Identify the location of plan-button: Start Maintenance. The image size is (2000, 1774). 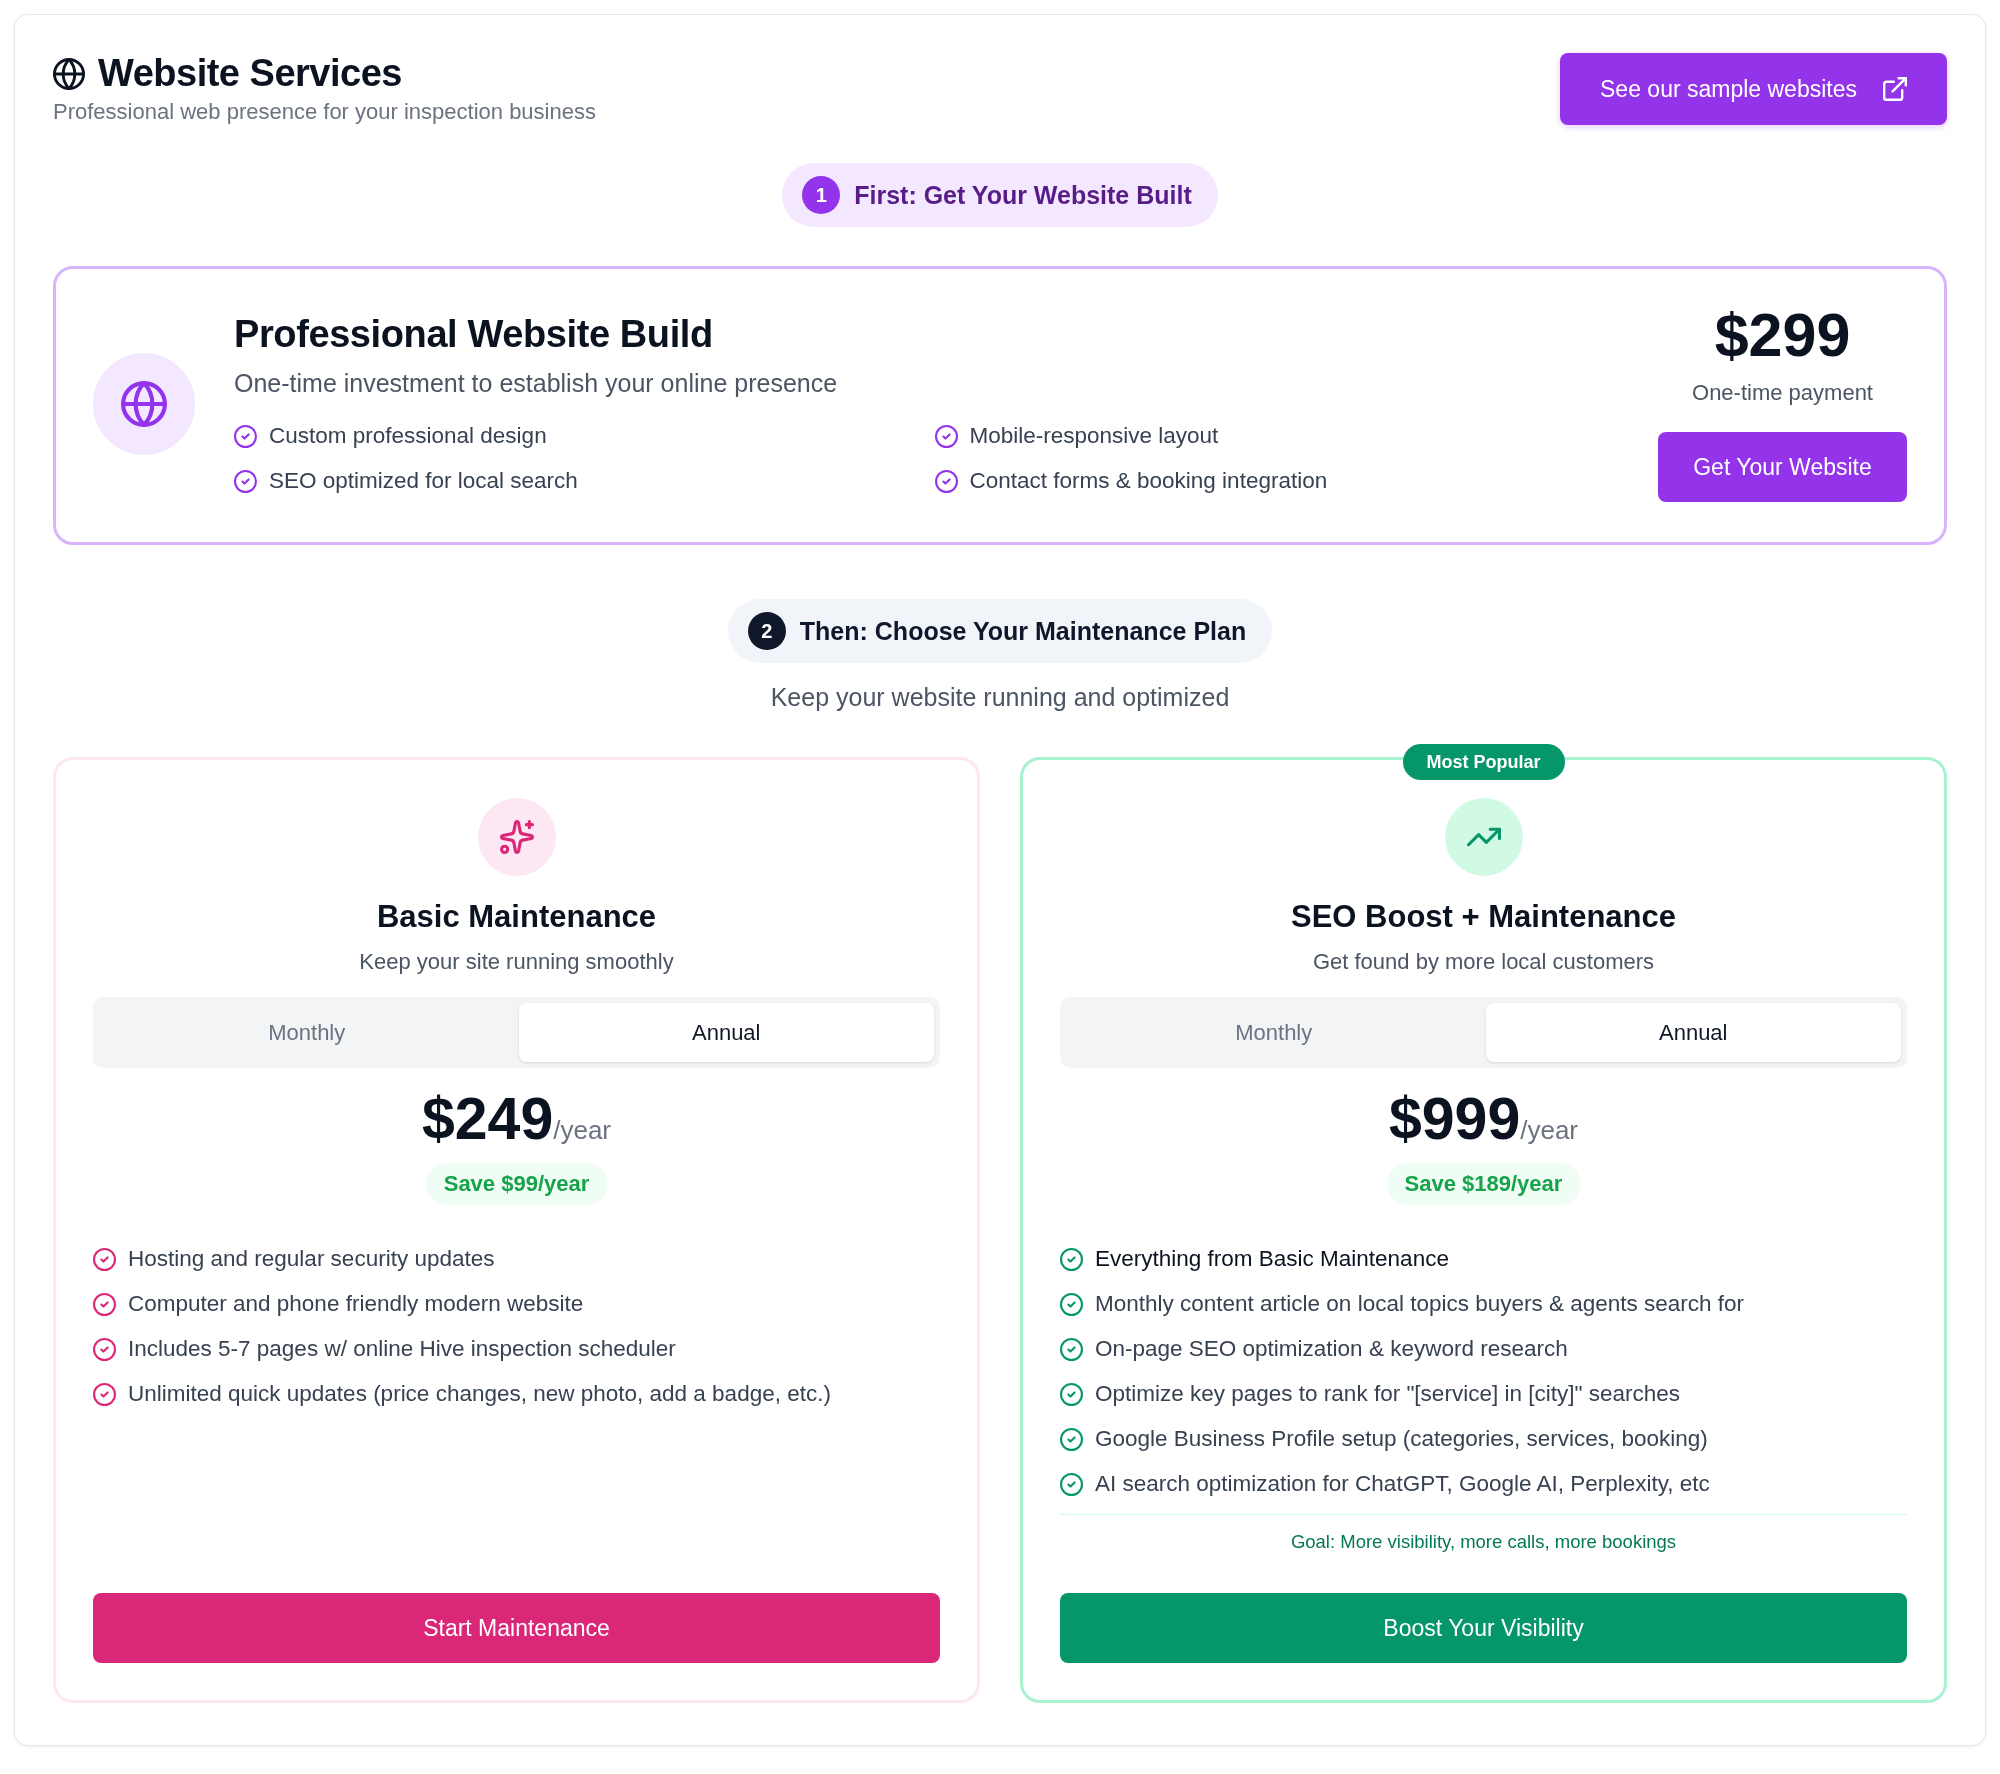
(516, 1628).